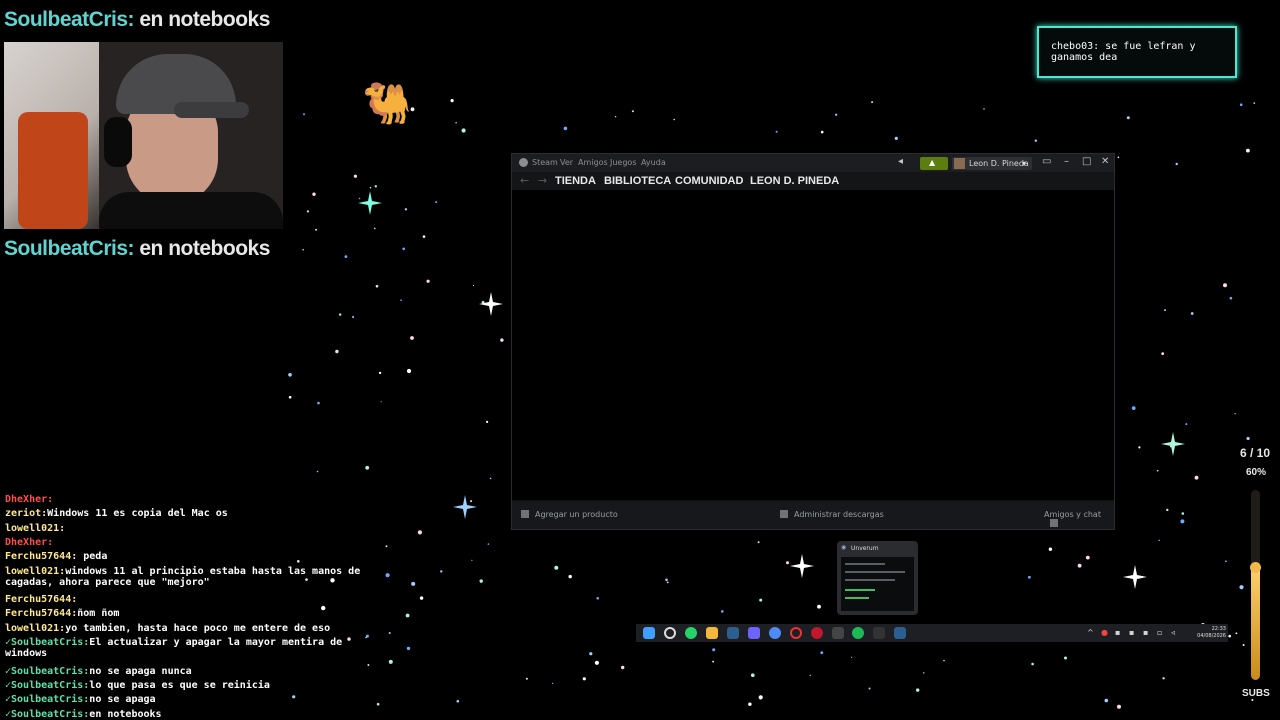 The image size is (1280, 720). I want to click on chevron-up-icon: ^, so click(1090, 632).